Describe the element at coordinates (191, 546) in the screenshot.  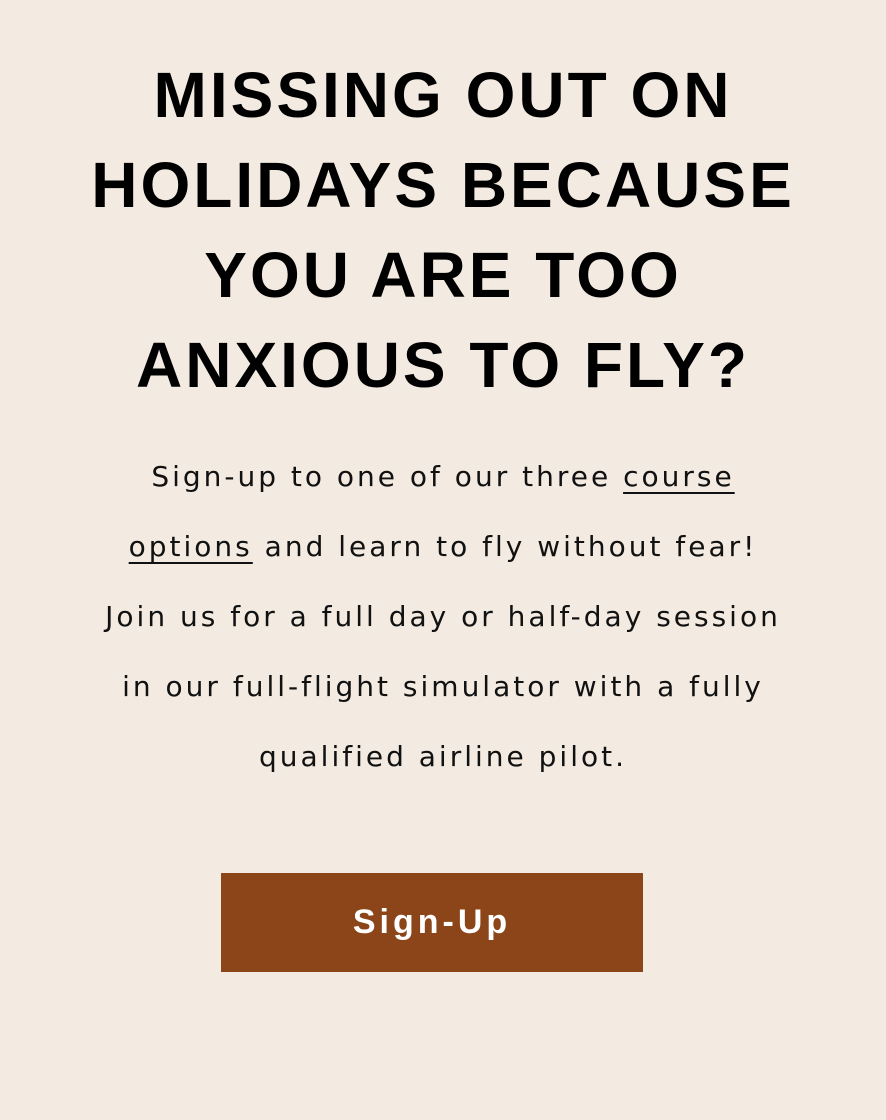
I see `course-options-link-continued: options` at that location.